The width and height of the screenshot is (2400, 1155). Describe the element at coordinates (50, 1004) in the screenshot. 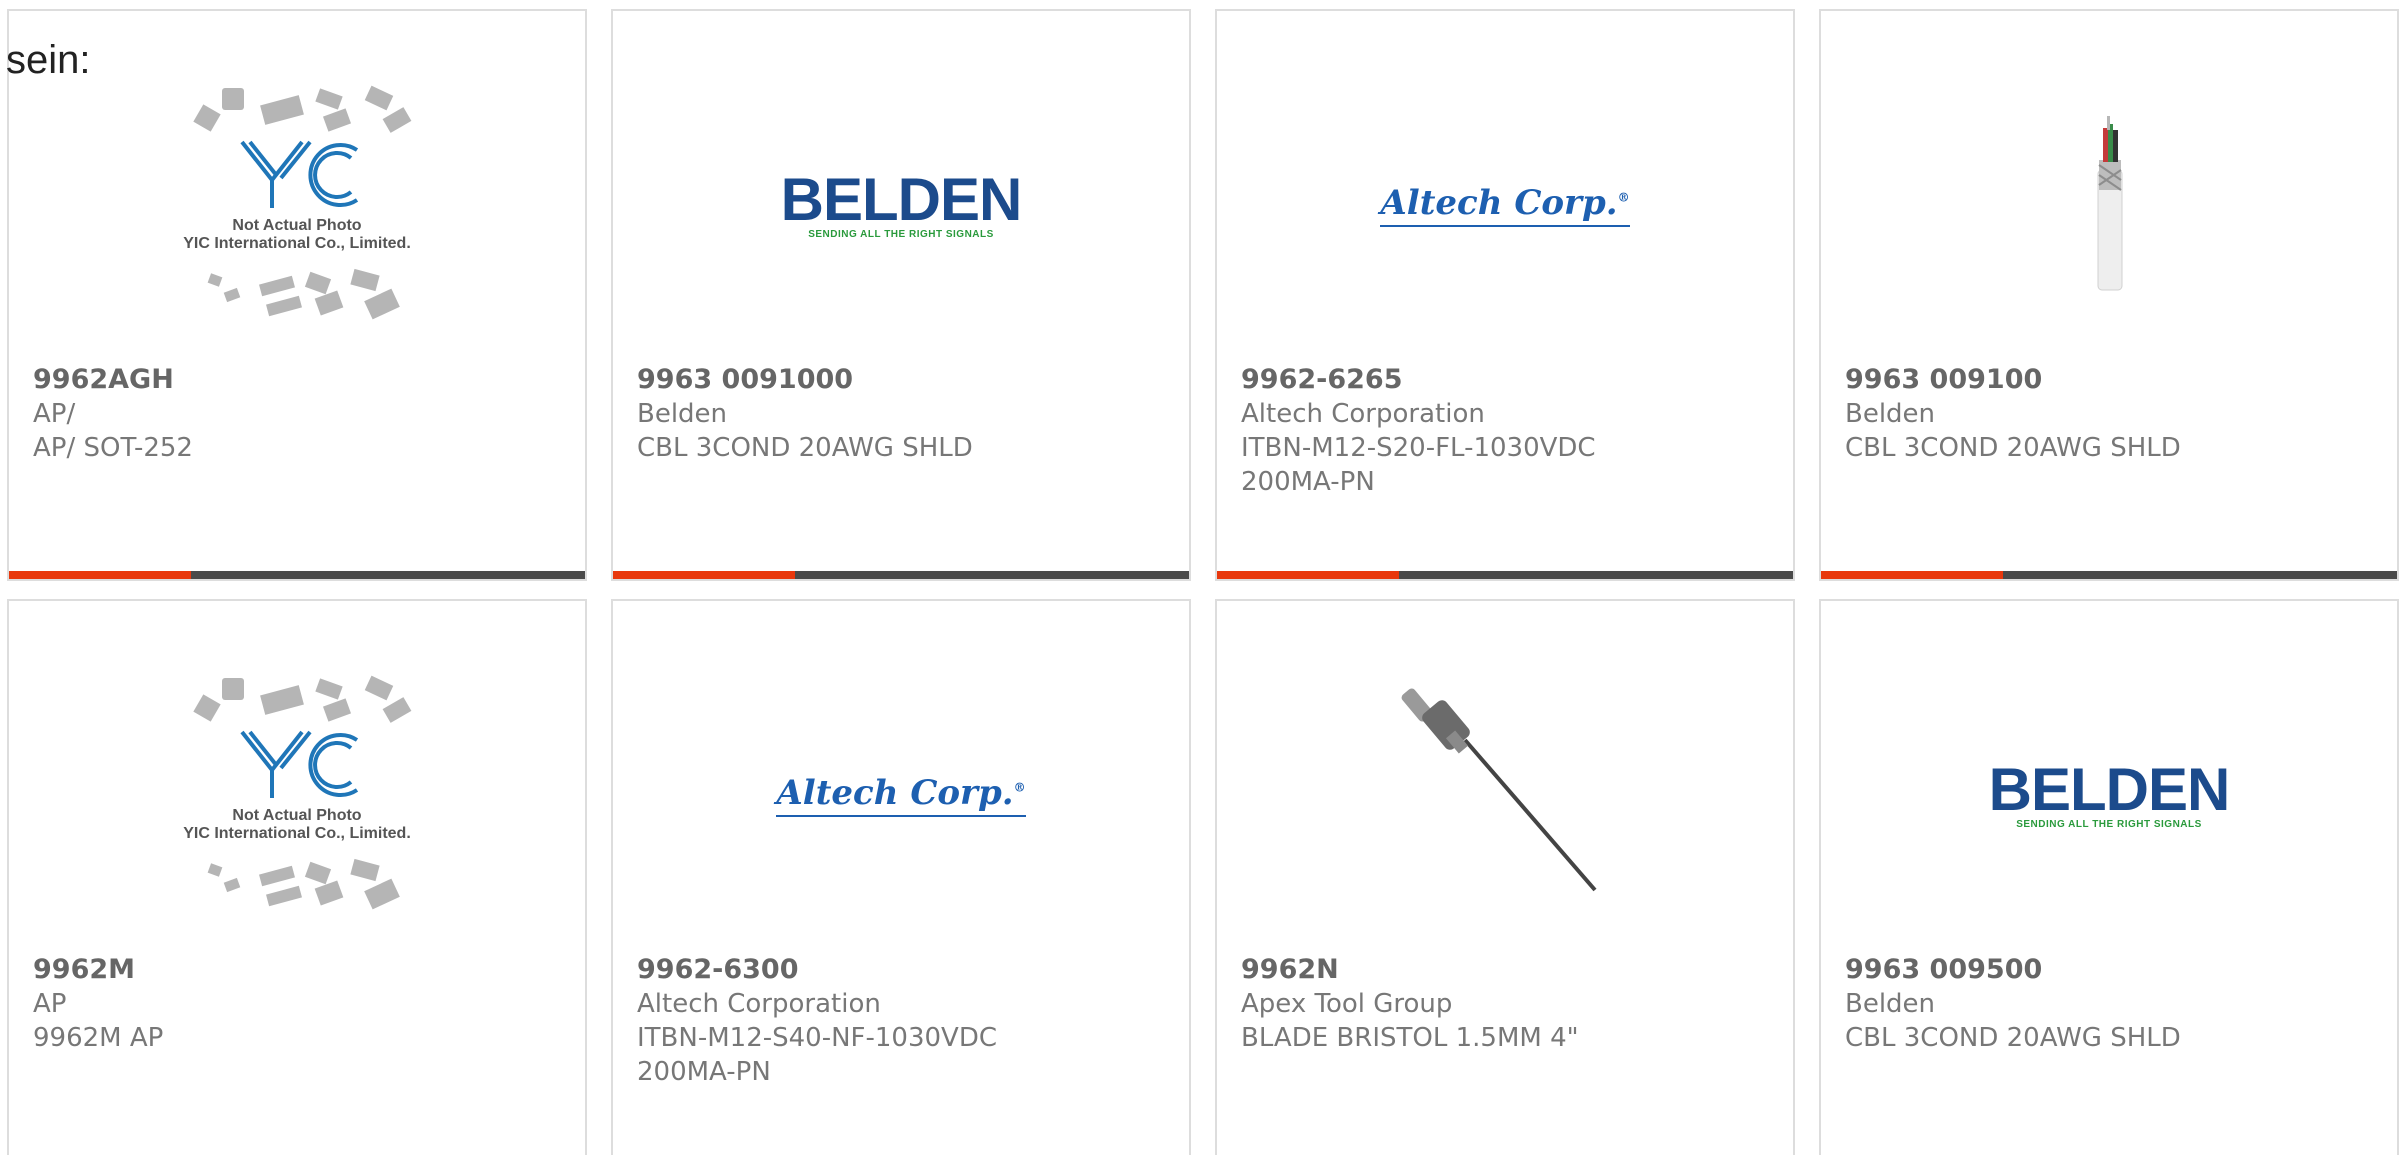

I see `manufacturer: AP` at that location.